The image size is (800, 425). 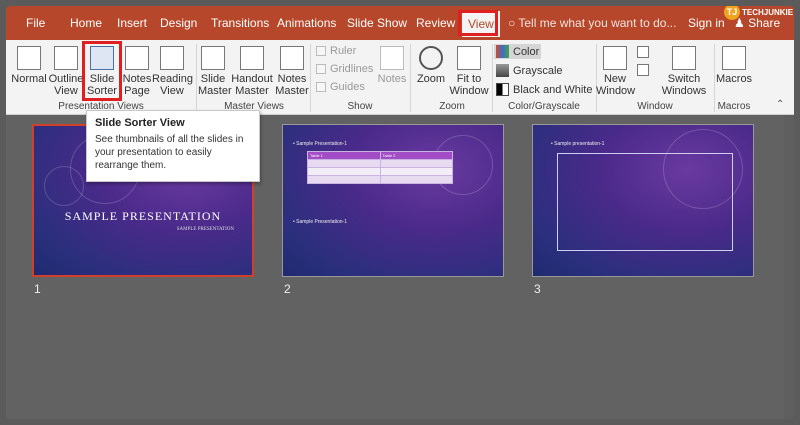 I want to click on slide-title: SAMPLE PRESENTATION, so click(x=143, y=216).